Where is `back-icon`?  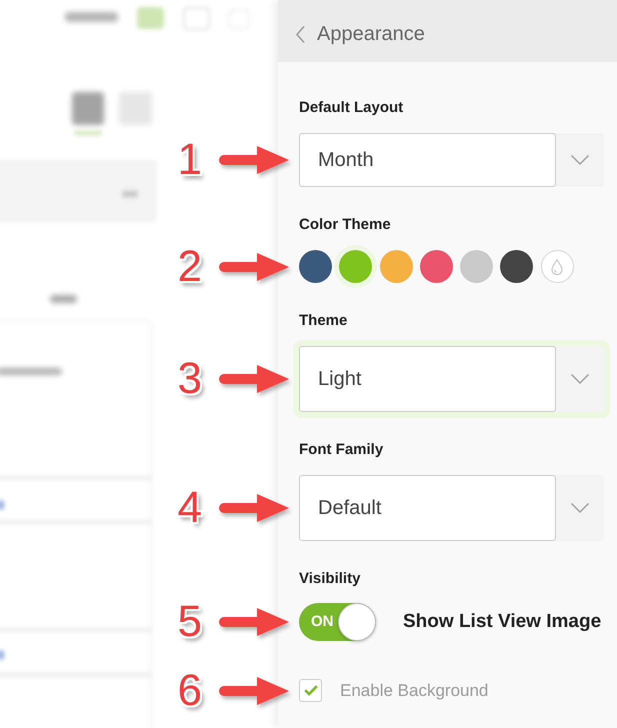 back-icon is located at coordinates (300, 34).